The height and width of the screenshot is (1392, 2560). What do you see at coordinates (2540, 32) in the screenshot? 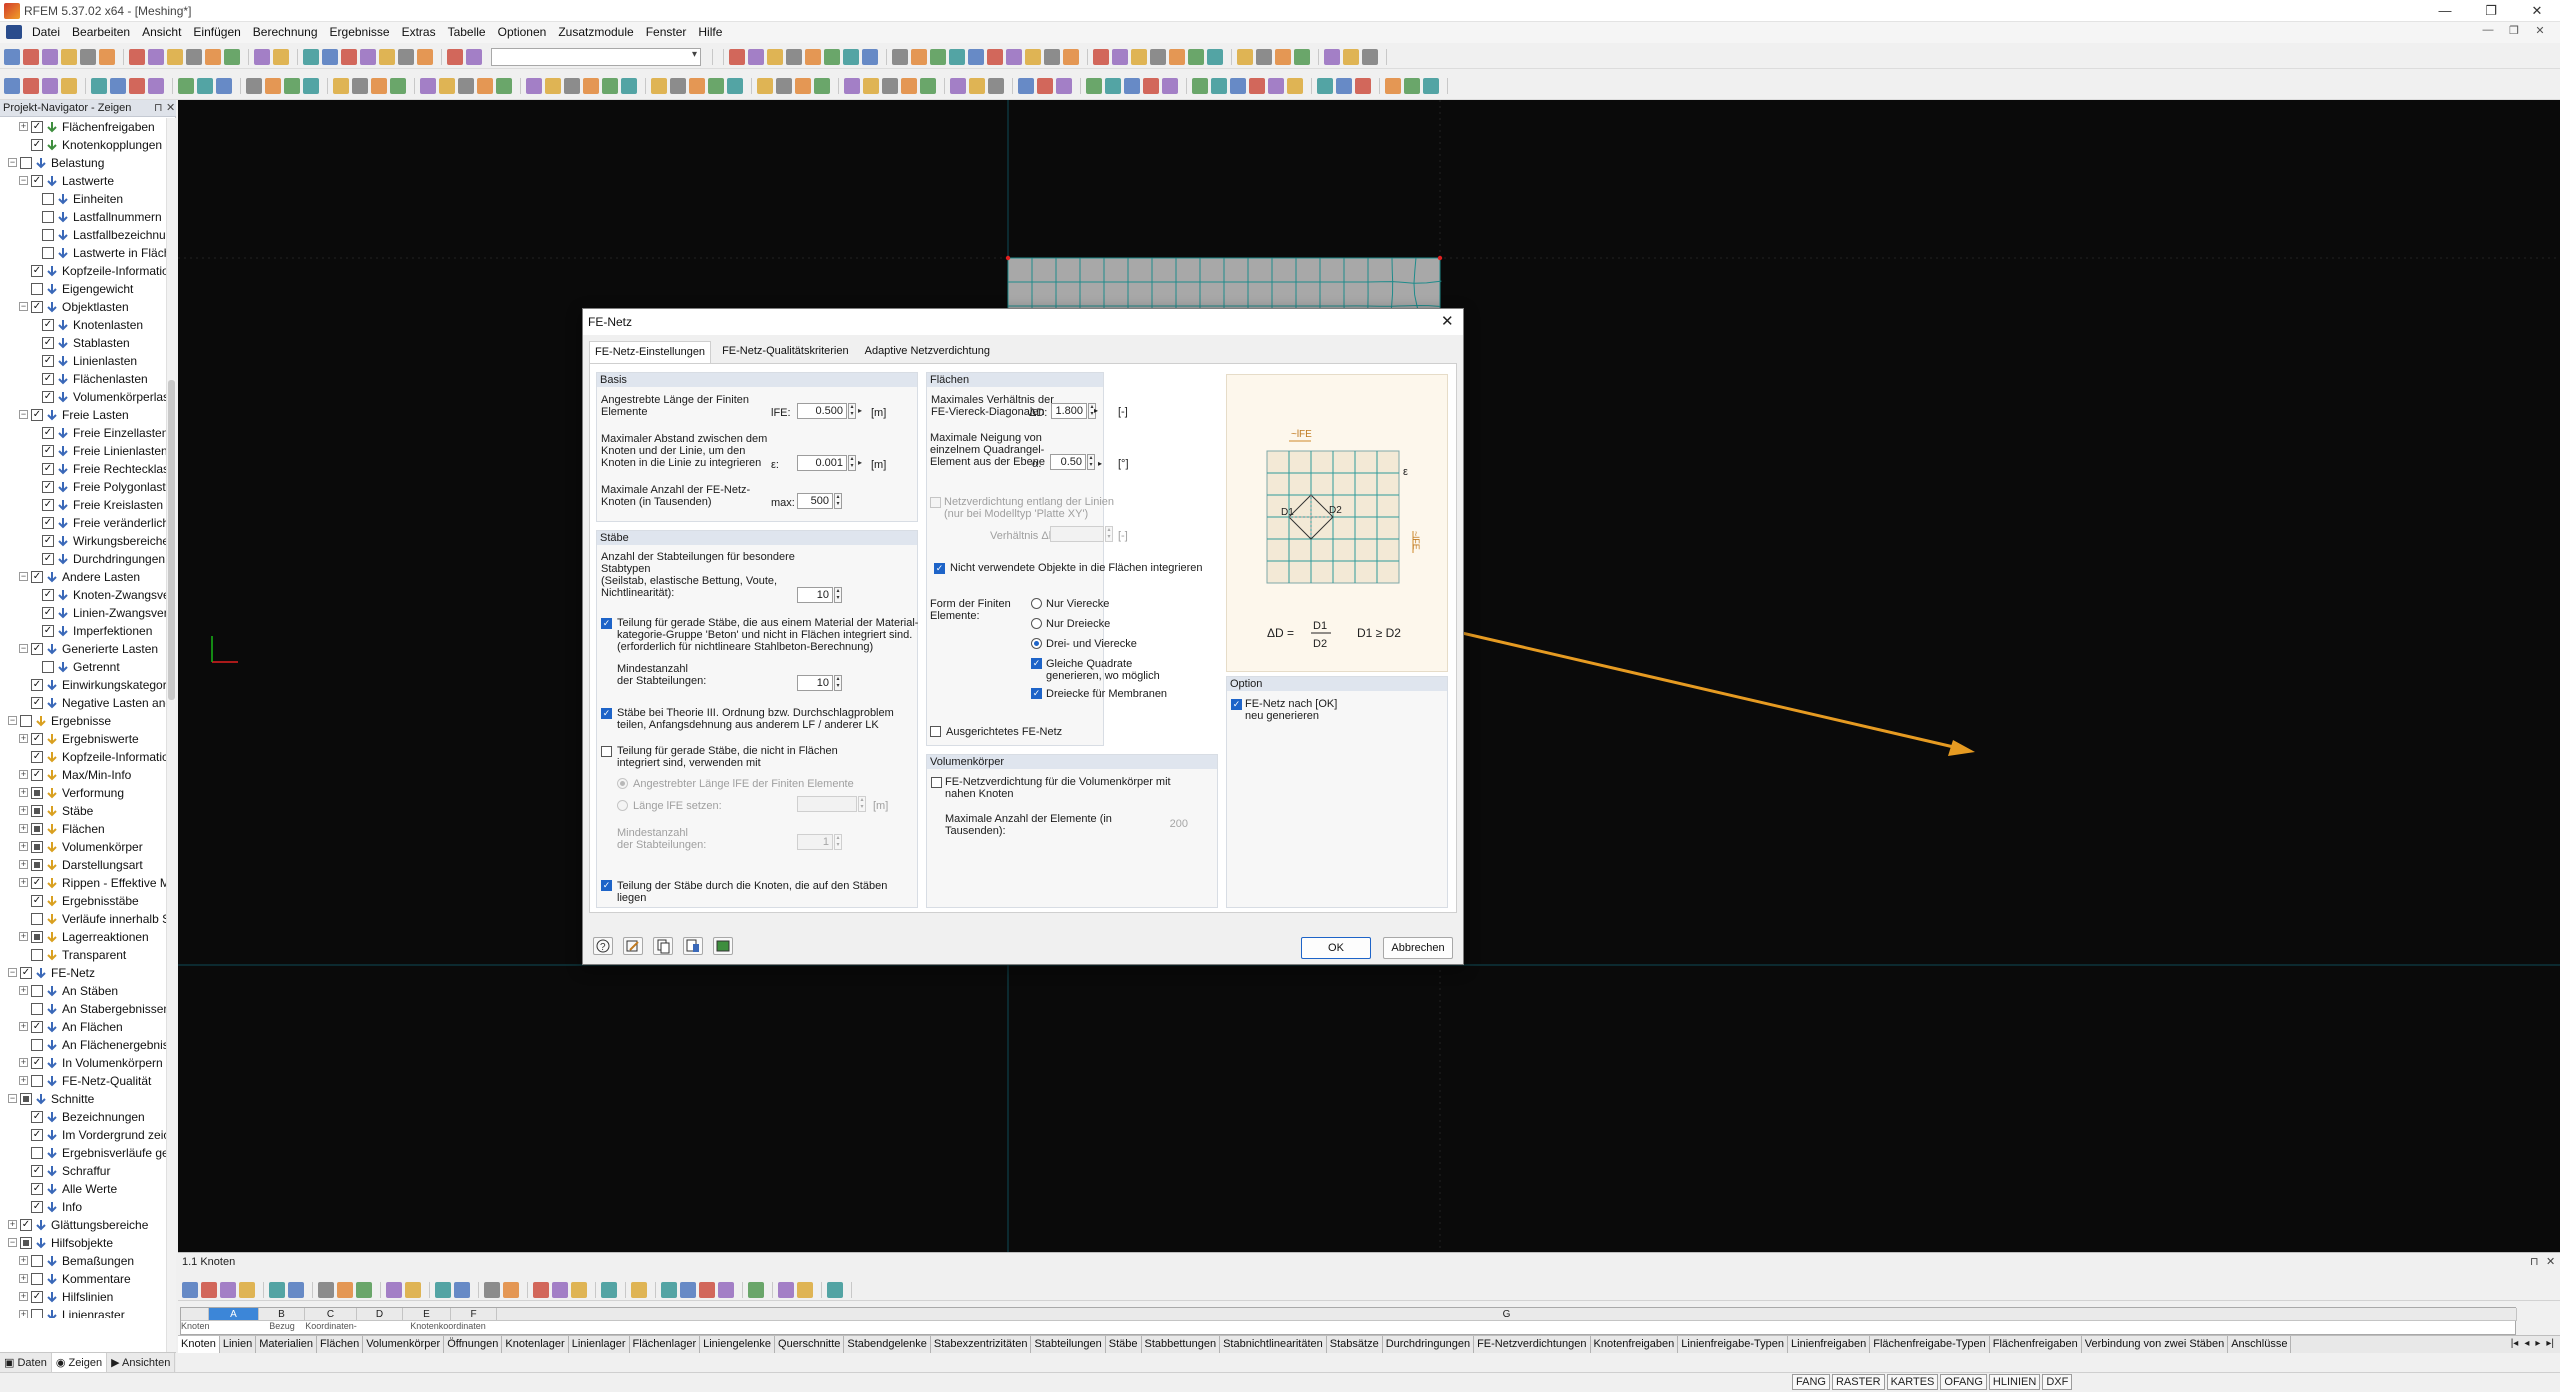
I see `mdi-close-button: ✕` at bounding box center [2540, 32].